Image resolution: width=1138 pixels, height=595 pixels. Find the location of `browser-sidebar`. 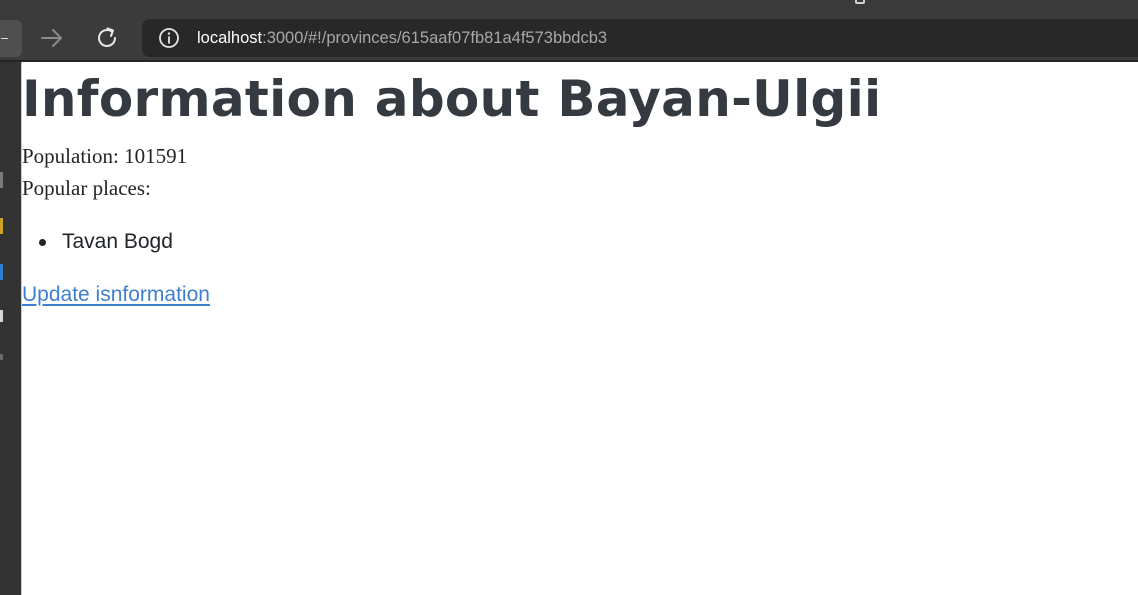

browser-sidebar is located at coordinates (10, 328).